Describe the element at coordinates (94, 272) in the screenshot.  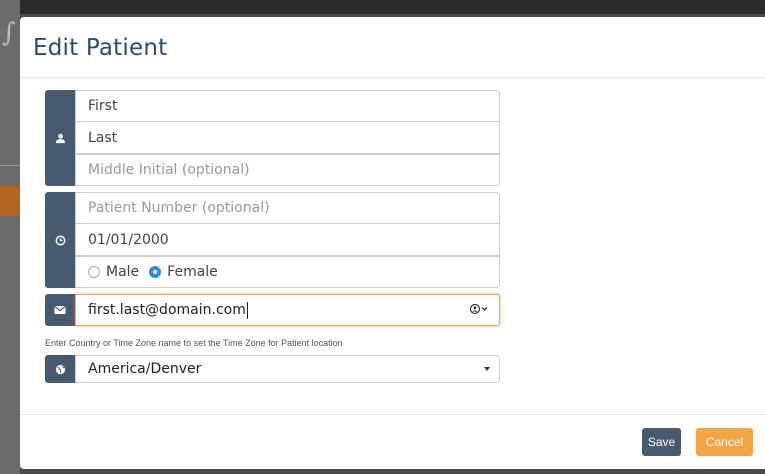
I see `radio-unchecked-icon` at that location.